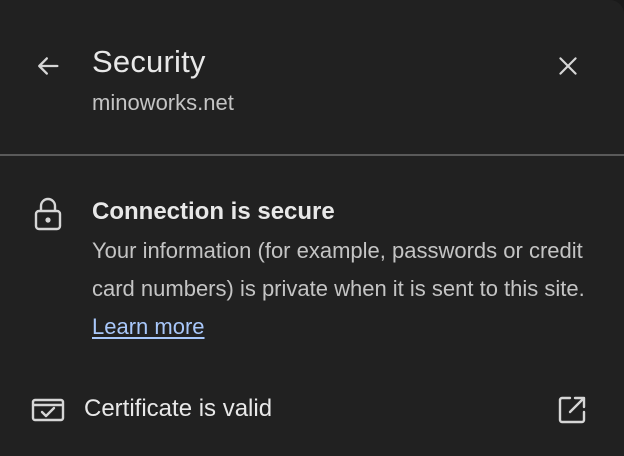 Image resolution: width=624 pixels, height=456 pixels. Describe the element at coordinates (48, 410) in the screenshot. I see `certificate-check-icon` at that location.